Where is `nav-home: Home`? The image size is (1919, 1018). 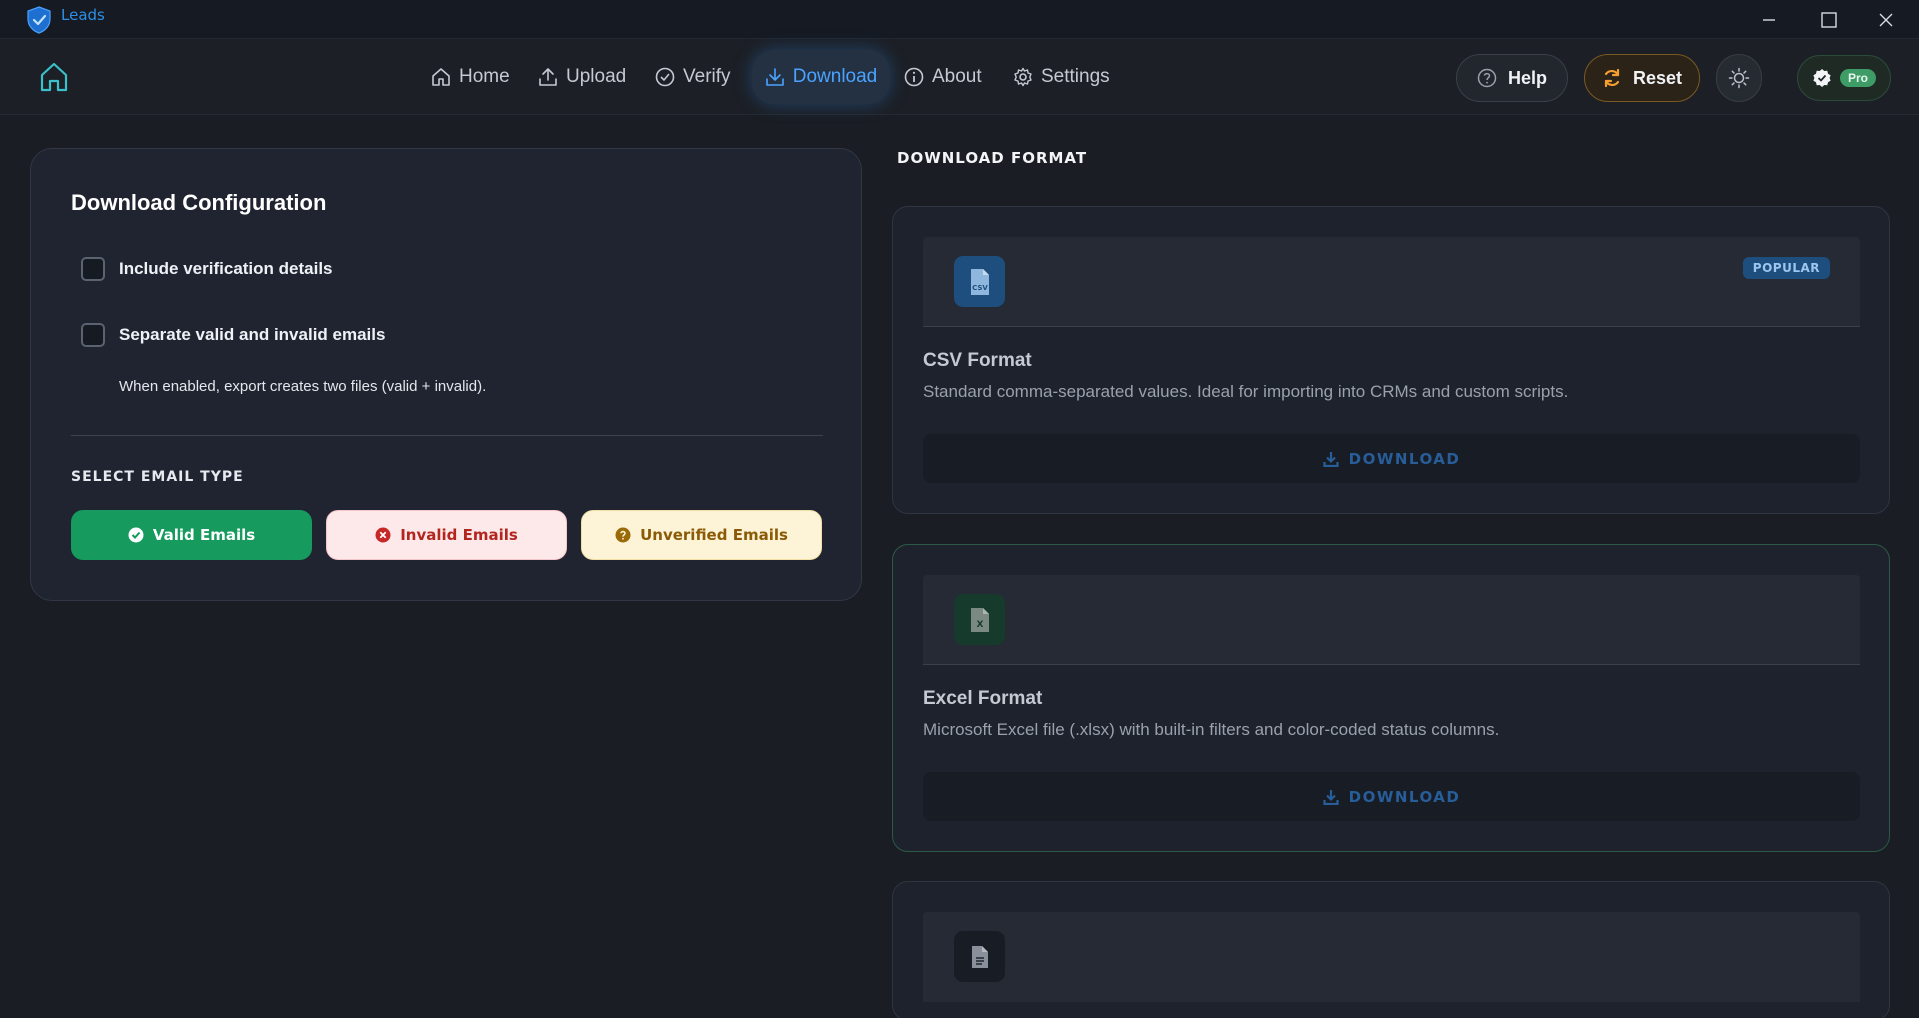 nav-home: Home is located at coordinates (470, 77).